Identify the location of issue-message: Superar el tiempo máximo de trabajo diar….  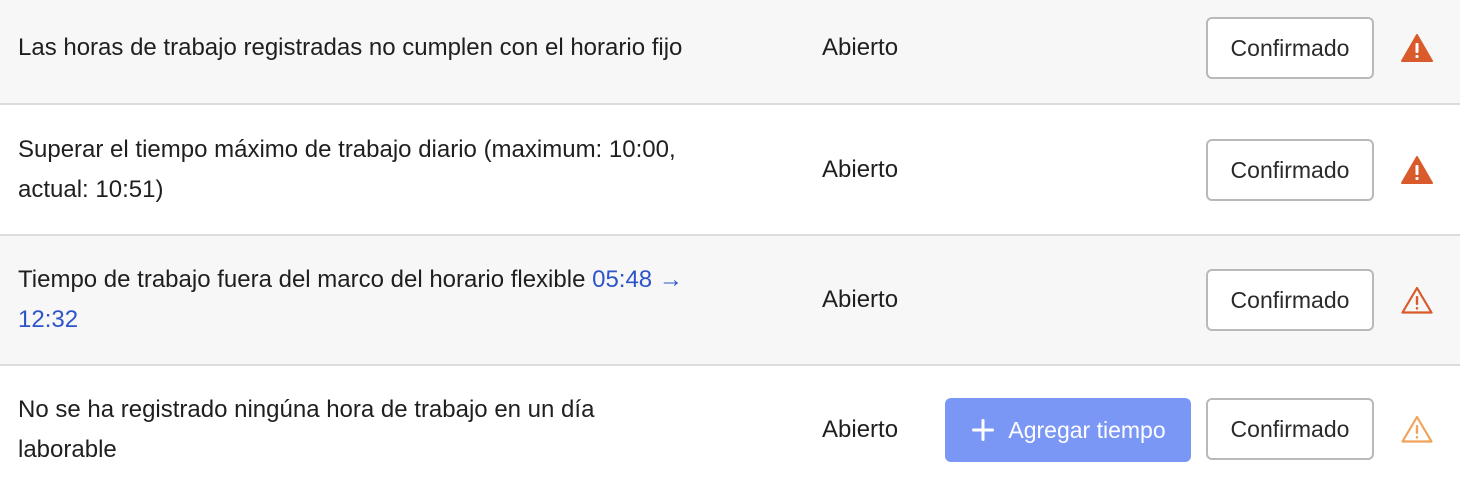
(383, 170).